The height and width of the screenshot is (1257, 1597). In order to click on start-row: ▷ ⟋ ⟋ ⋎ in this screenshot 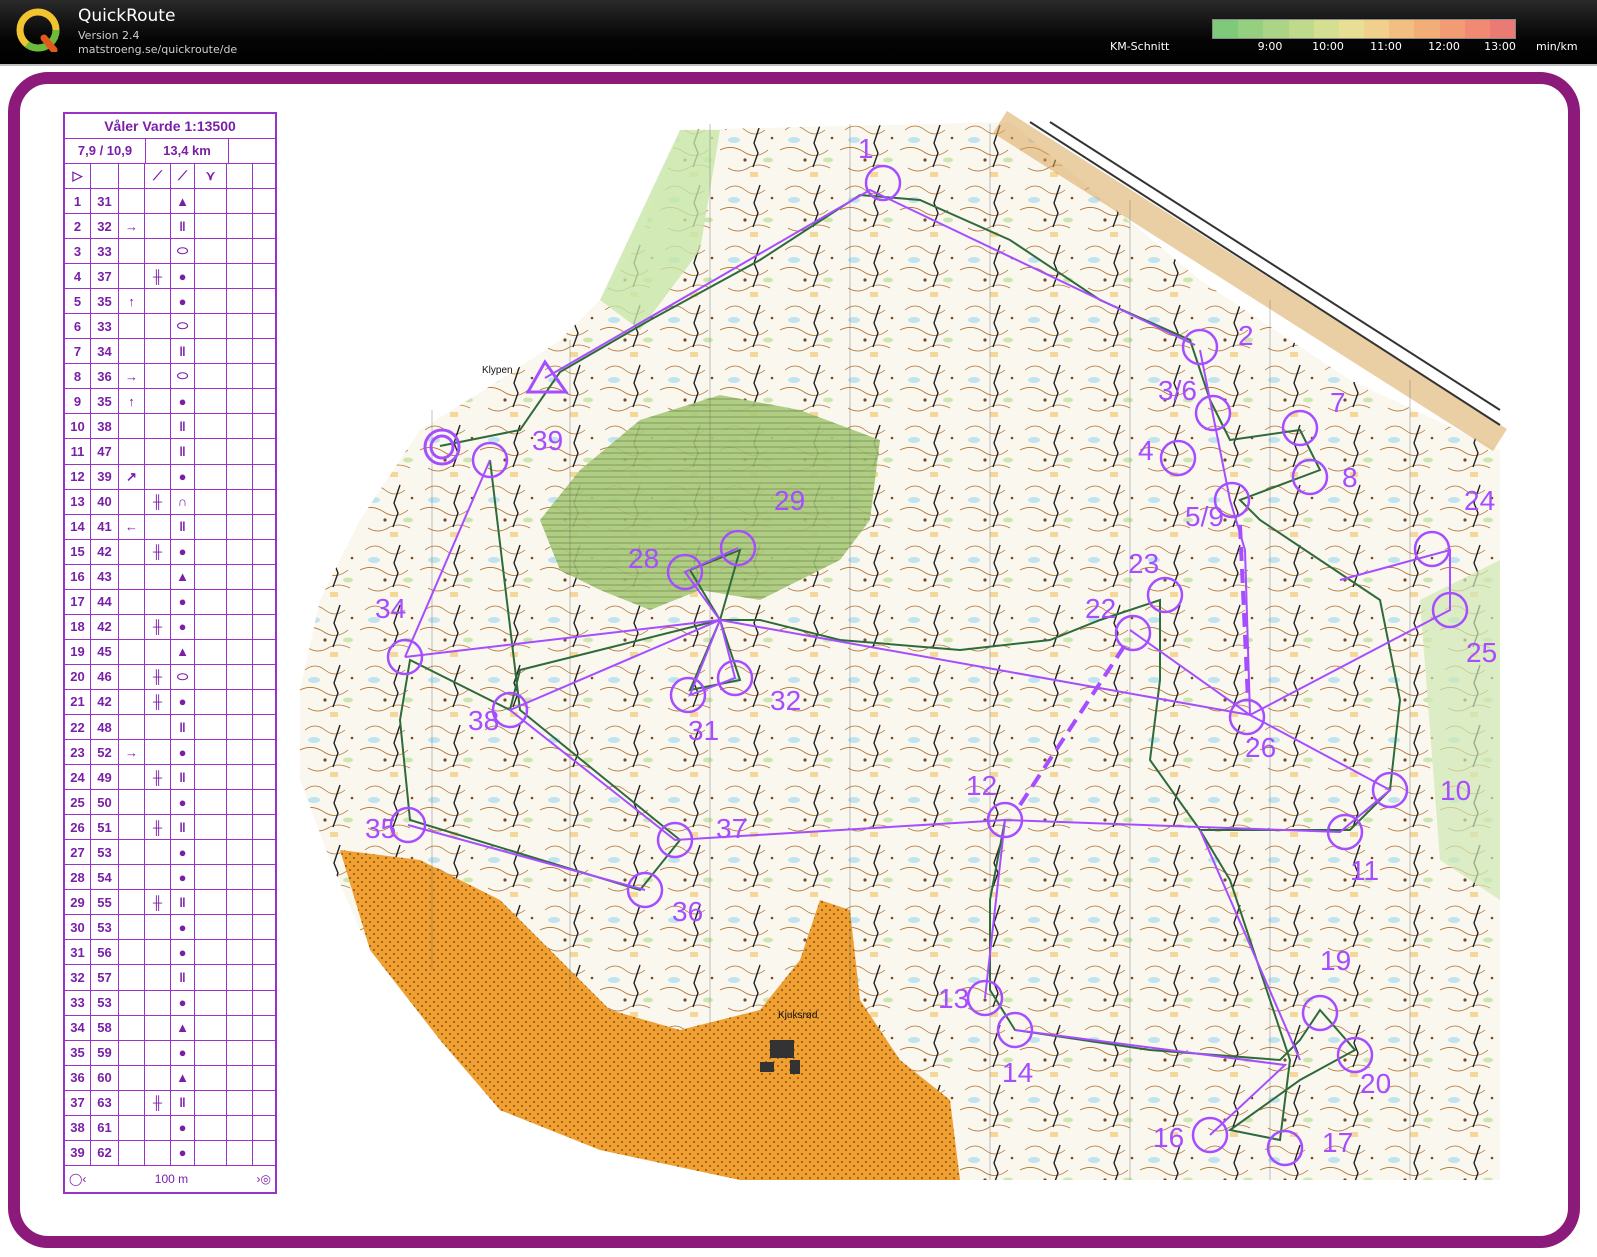, I will do `click(170, 176)`.